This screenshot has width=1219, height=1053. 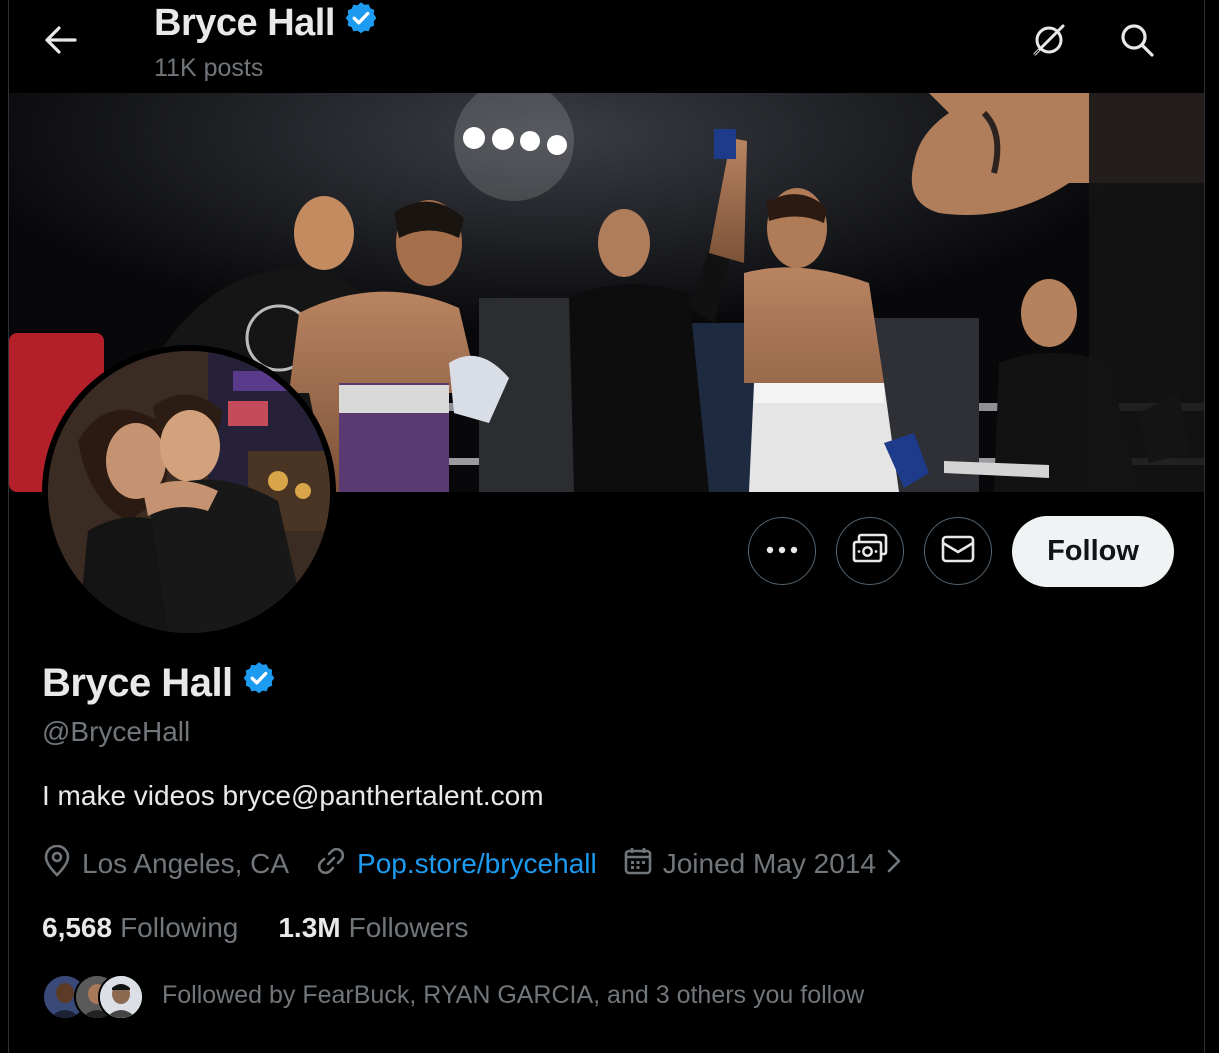 I want to click on followers-count: 1.3M, so click(x=309, y=927).